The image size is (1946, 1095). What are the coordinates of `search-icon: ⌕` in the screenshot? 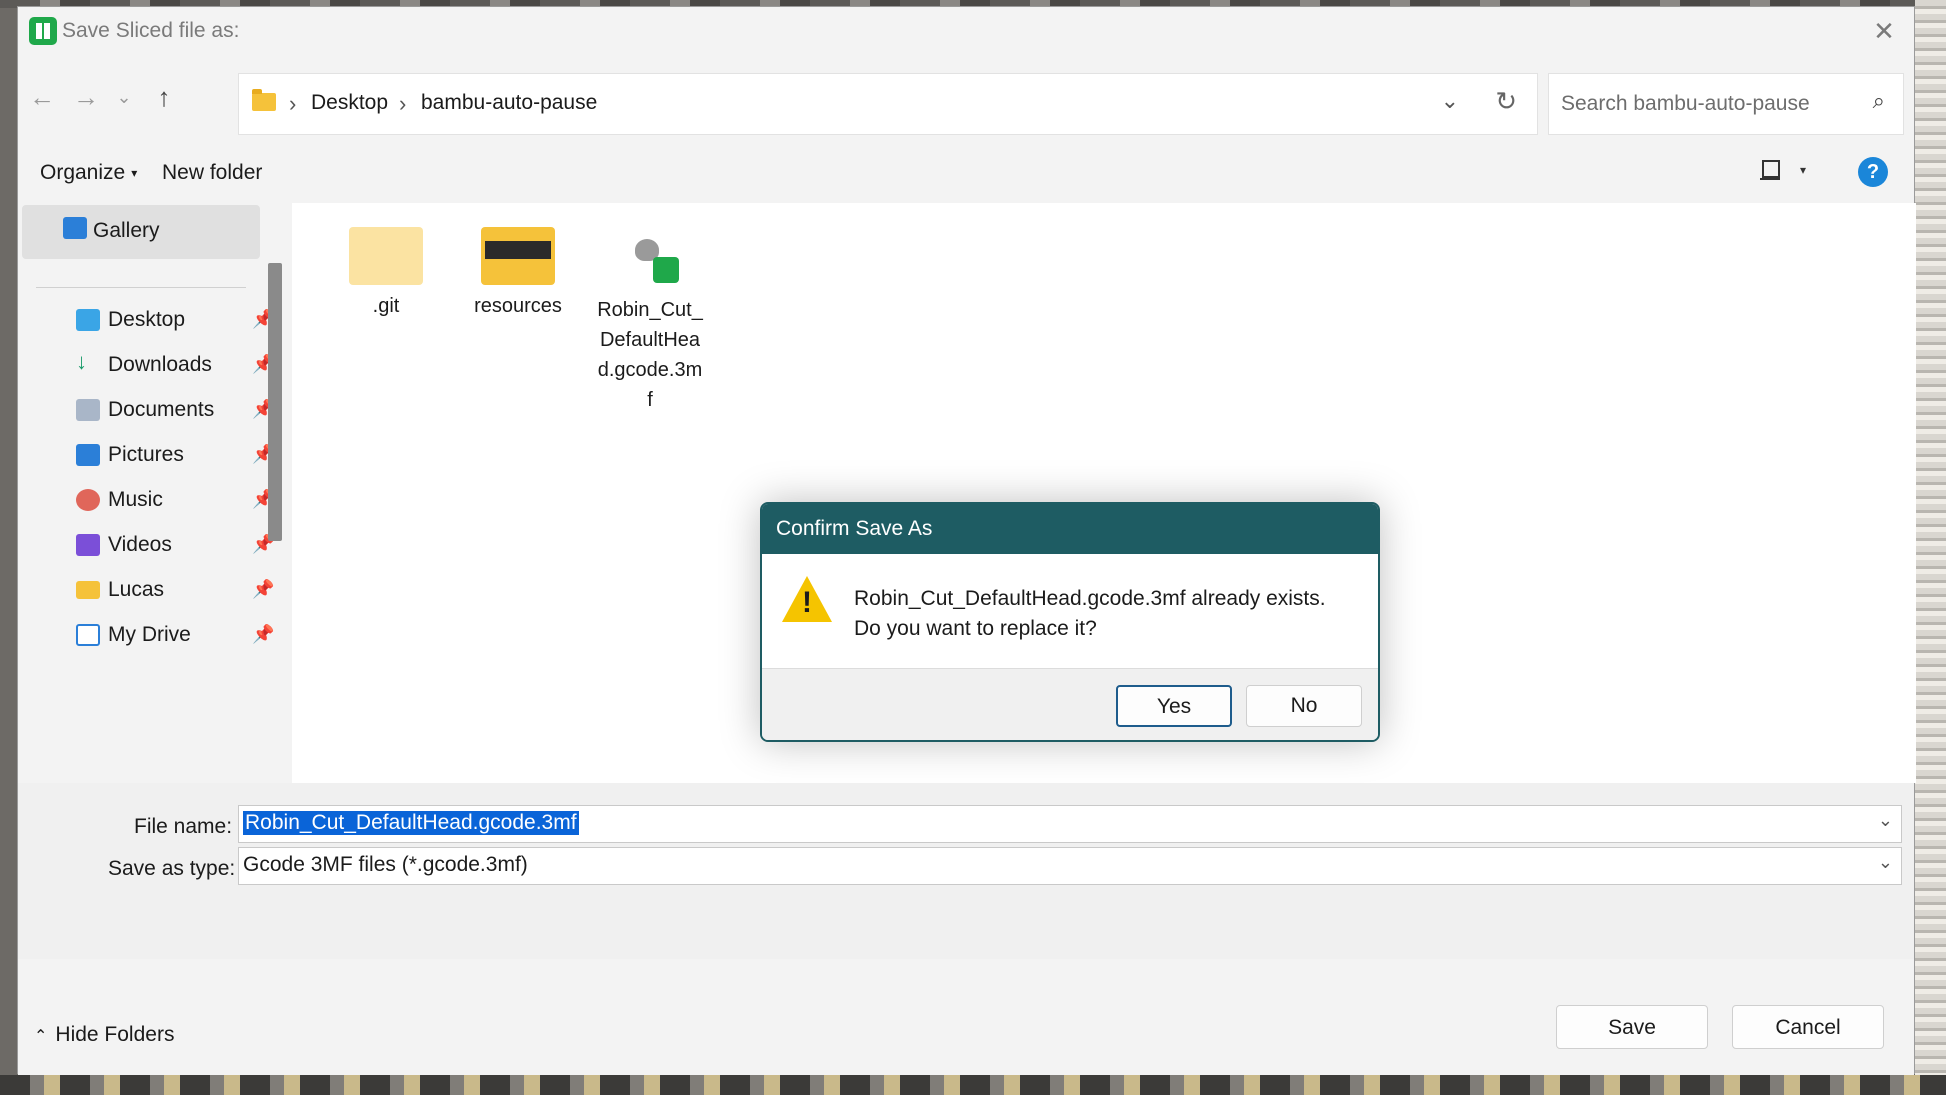 It's located at (1879, 101).